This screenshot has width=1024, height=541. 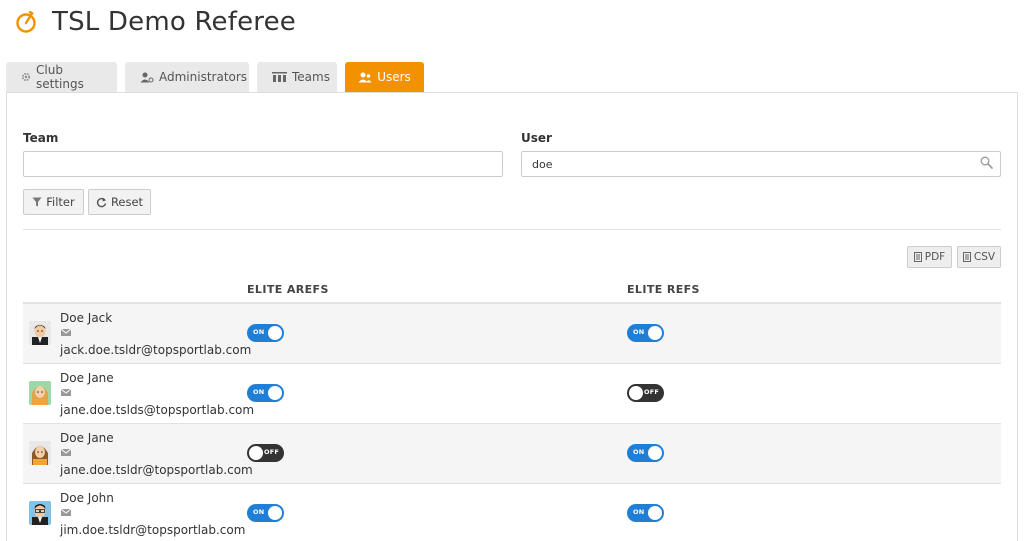 I want to click on column-header-elite-arefs: ELITE AREFS, so click(x=288, y=289).